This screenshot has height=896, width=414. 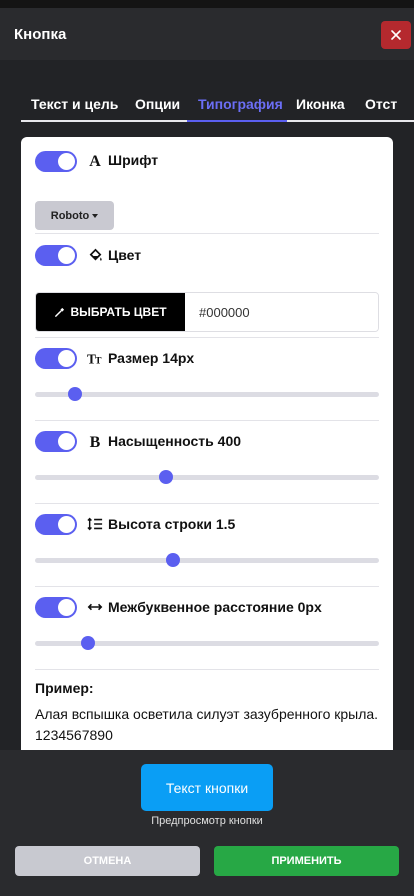 I want to click on tab-options: Опции, so click(x=157, y=107).